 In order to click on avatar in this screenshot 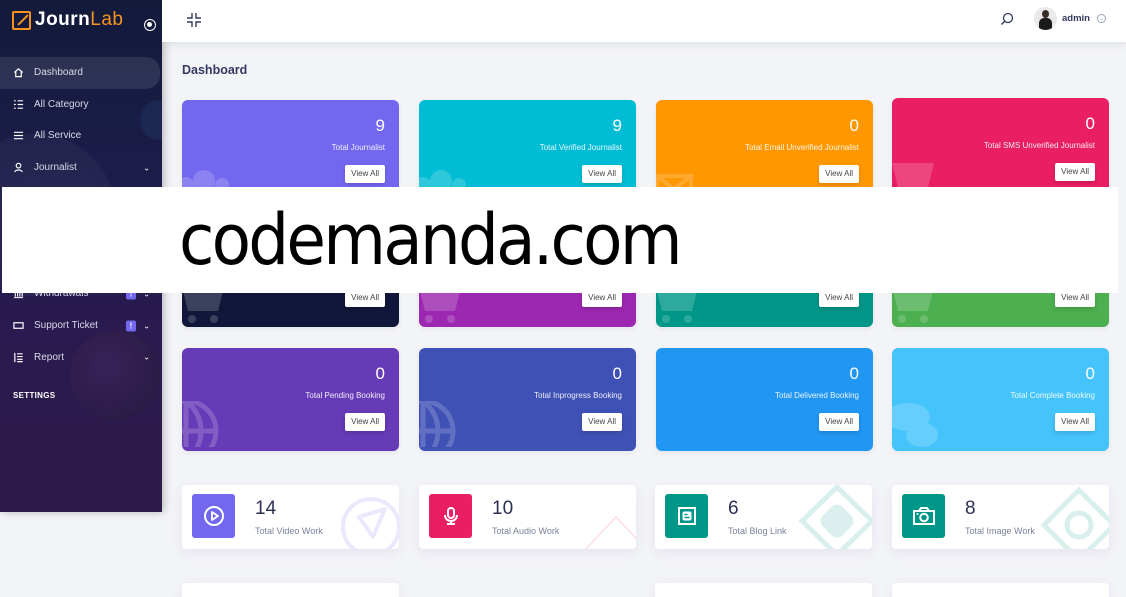, I will do `click(1045, 18)`.